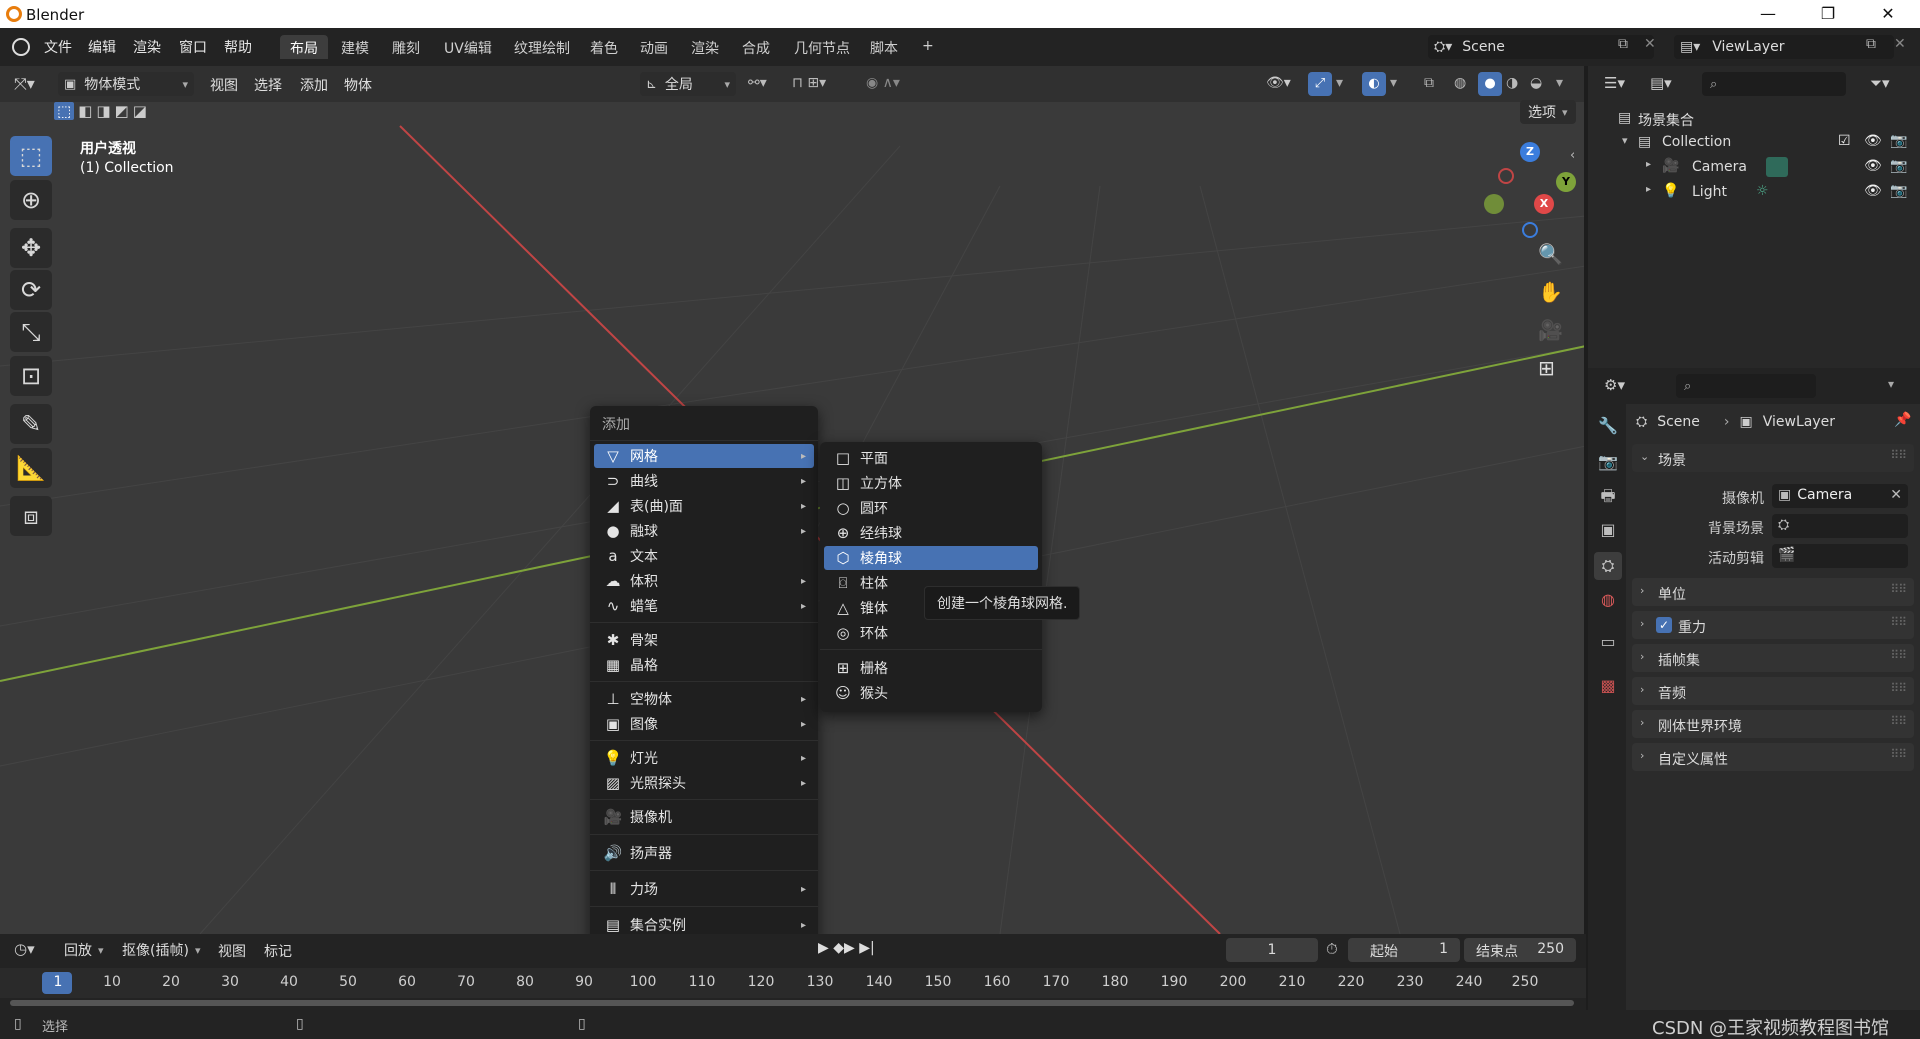 The width and height of the screenshot is (1920, 1039). I want to click on texture-tab-icon: ▩, so click(1608, 686).